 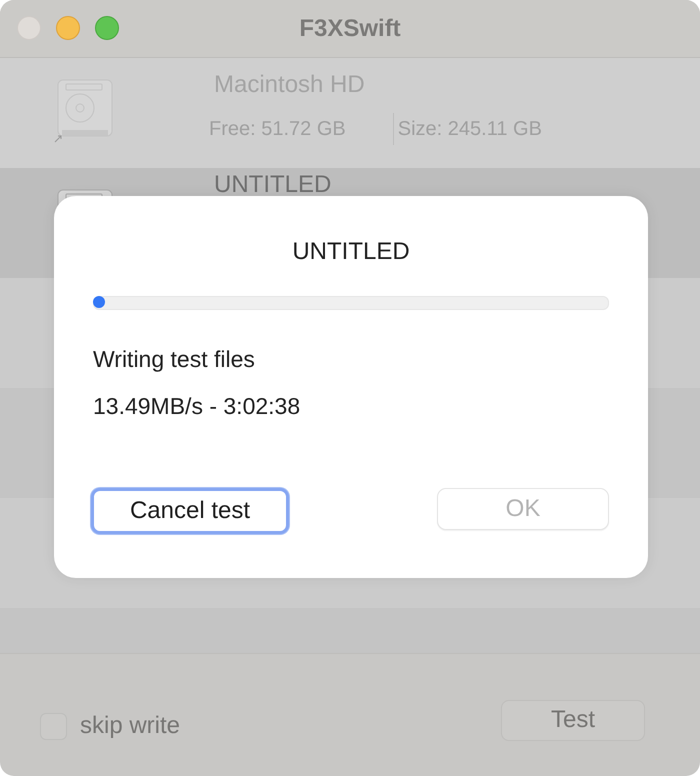 I want to click on window-title: F3XSwift, so click(x=350, y=28).